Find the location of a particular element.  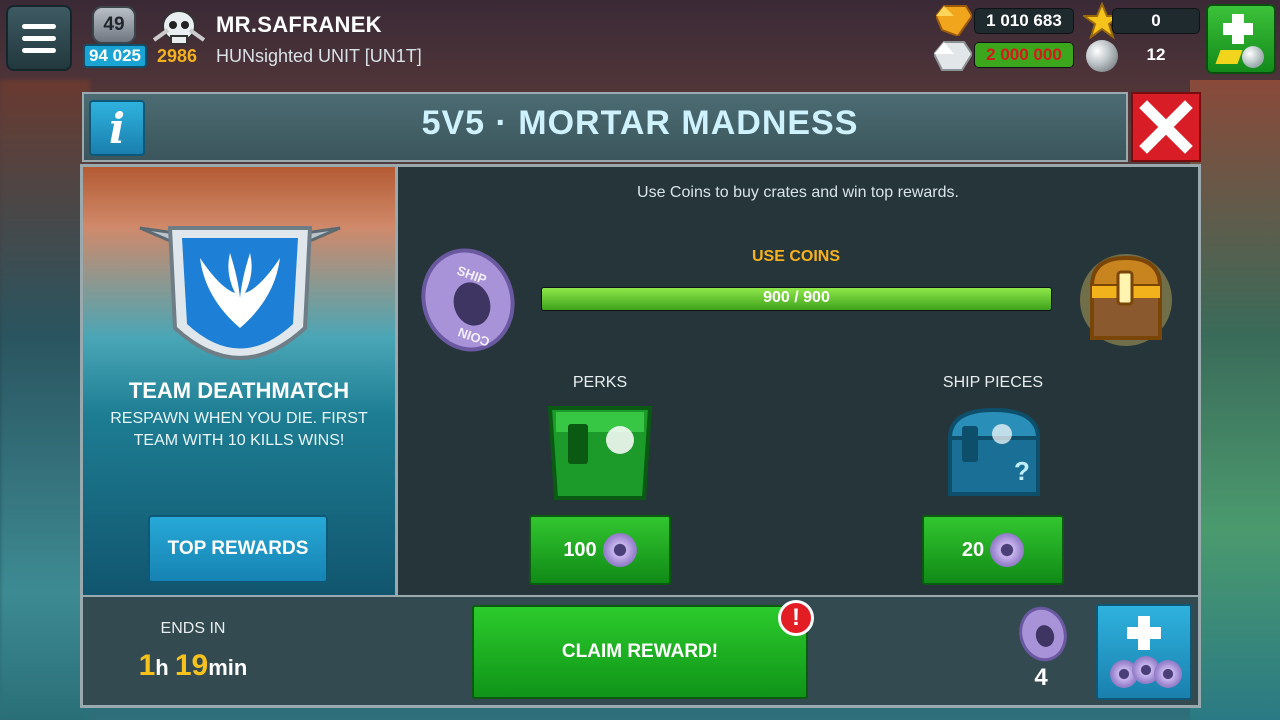

skull-icon is located at coordinates (179, 27).